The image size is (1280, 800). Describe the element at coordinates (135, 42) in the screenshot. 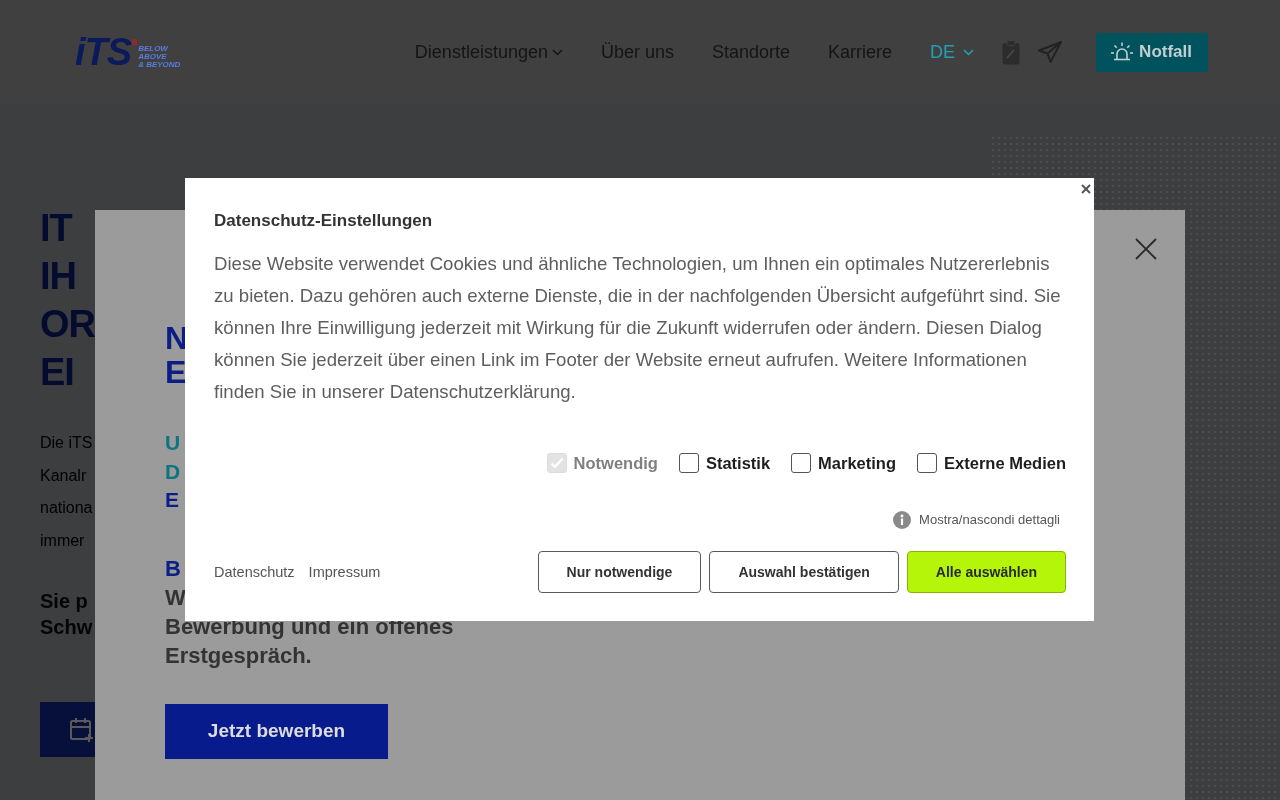

I see `square-mark-icon` at that location.